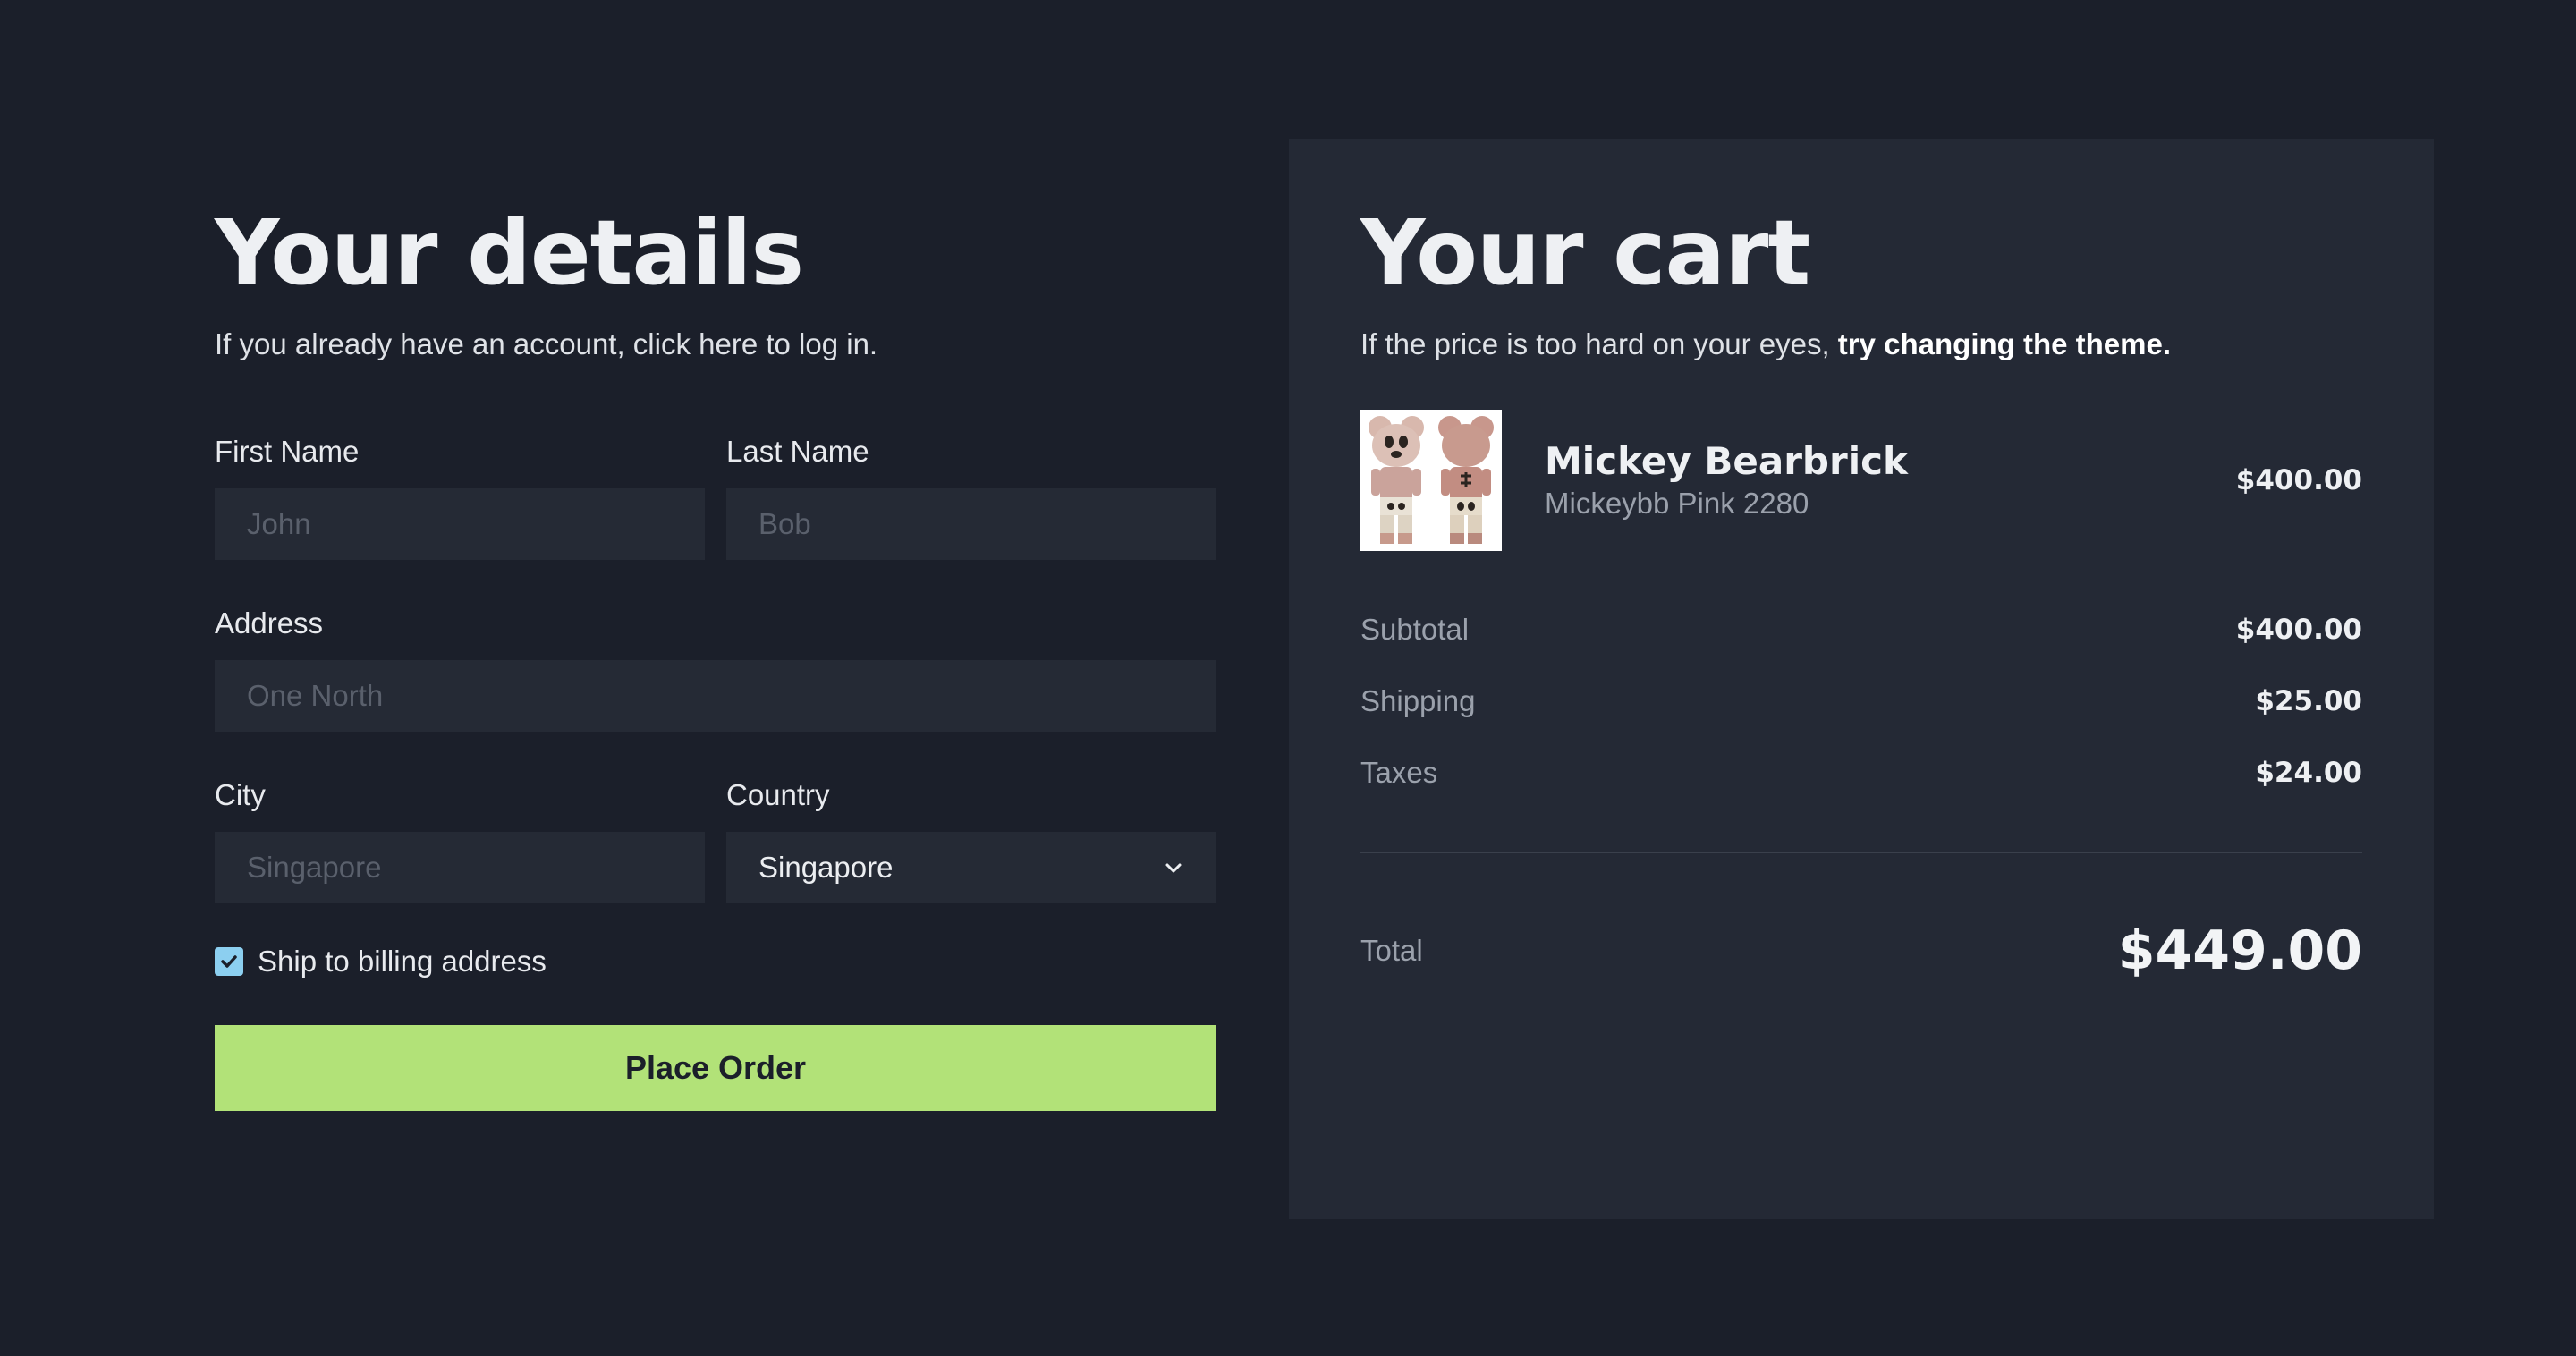  What do you see at coordinates (287, 452) in the screenshot?
I see `first-name-label: First Name` at bounding box center [287, 452].